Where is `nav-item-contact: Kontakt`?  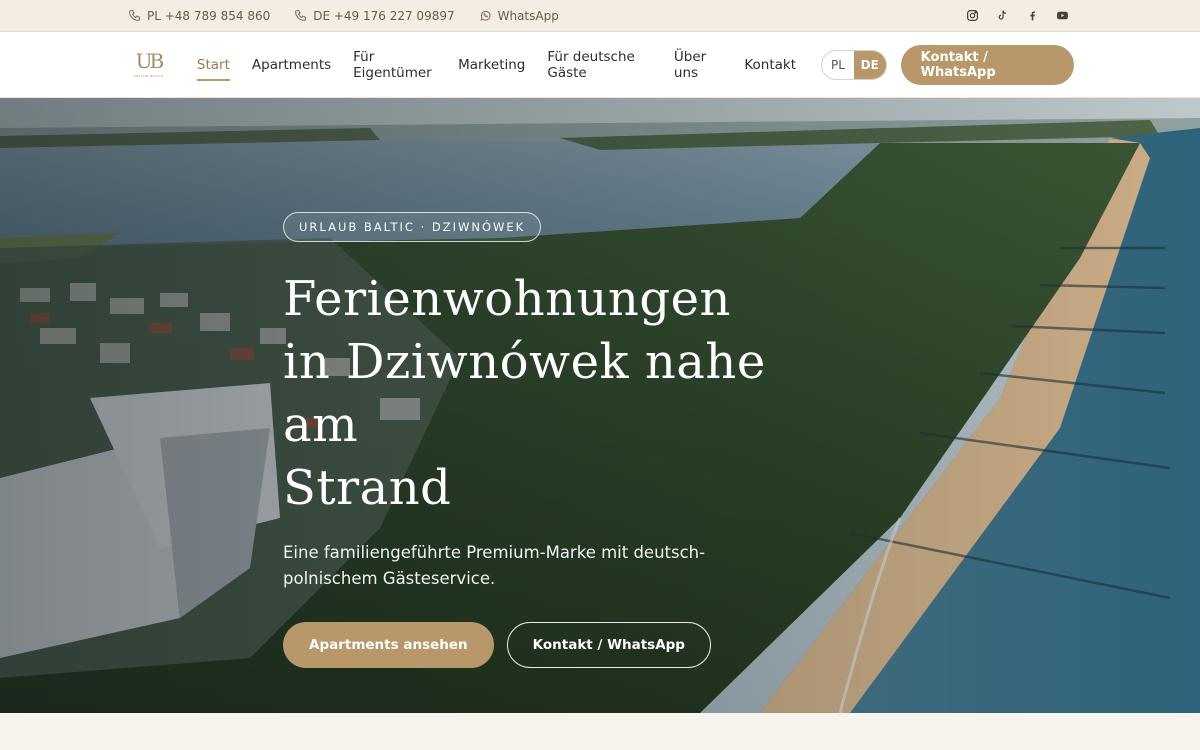 nav-item-contact: Kontakt is located at coordinates (770, 65).